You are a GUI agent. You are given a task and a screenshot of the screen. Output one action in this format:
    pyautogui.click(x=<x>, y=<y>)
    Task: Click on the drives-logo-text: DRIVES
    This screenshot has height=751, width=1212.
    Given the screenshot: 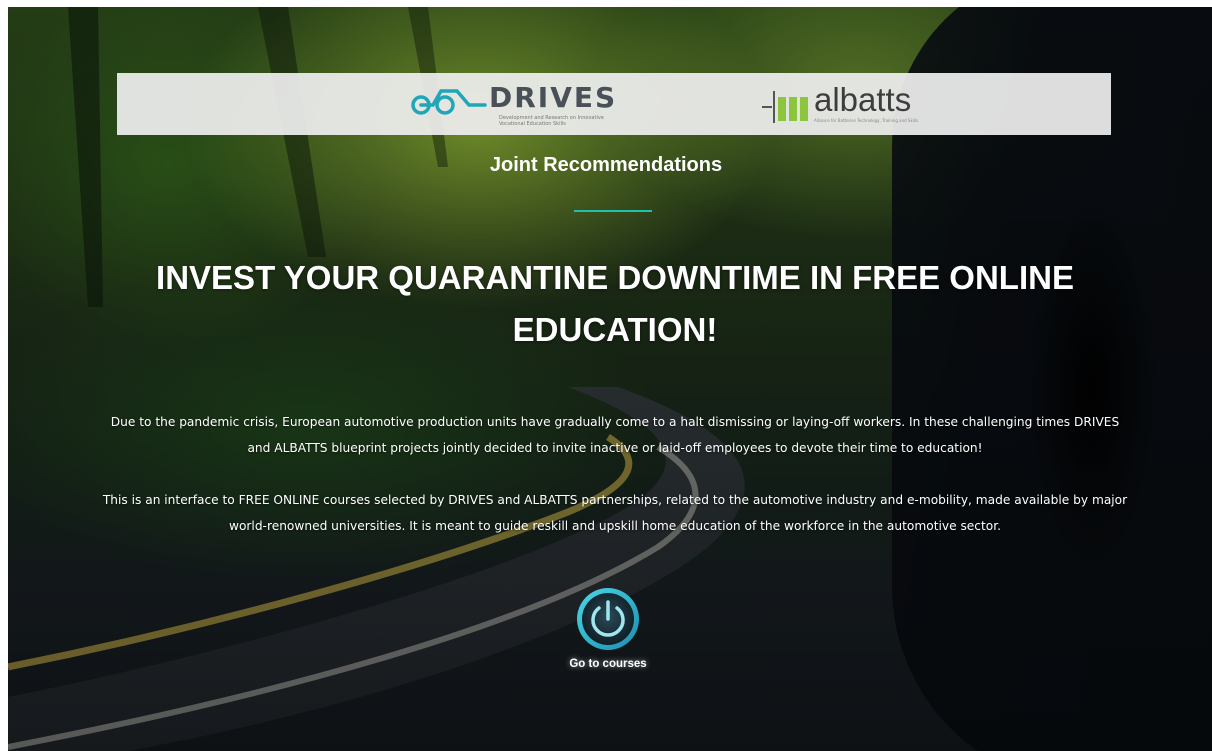 What is the action you would take?
    pyautogui.click(x=553, y=97)
    